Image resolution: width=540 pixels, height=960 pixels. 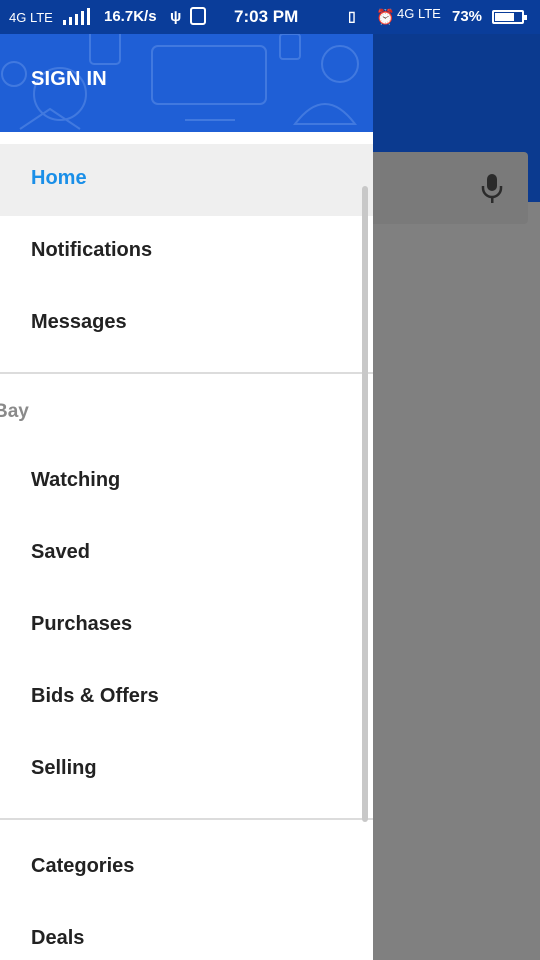 What do you see at coordinates (176, 16) in the screenshot?
I see `usb-icon: ψ` at bounding box center [176, 16].